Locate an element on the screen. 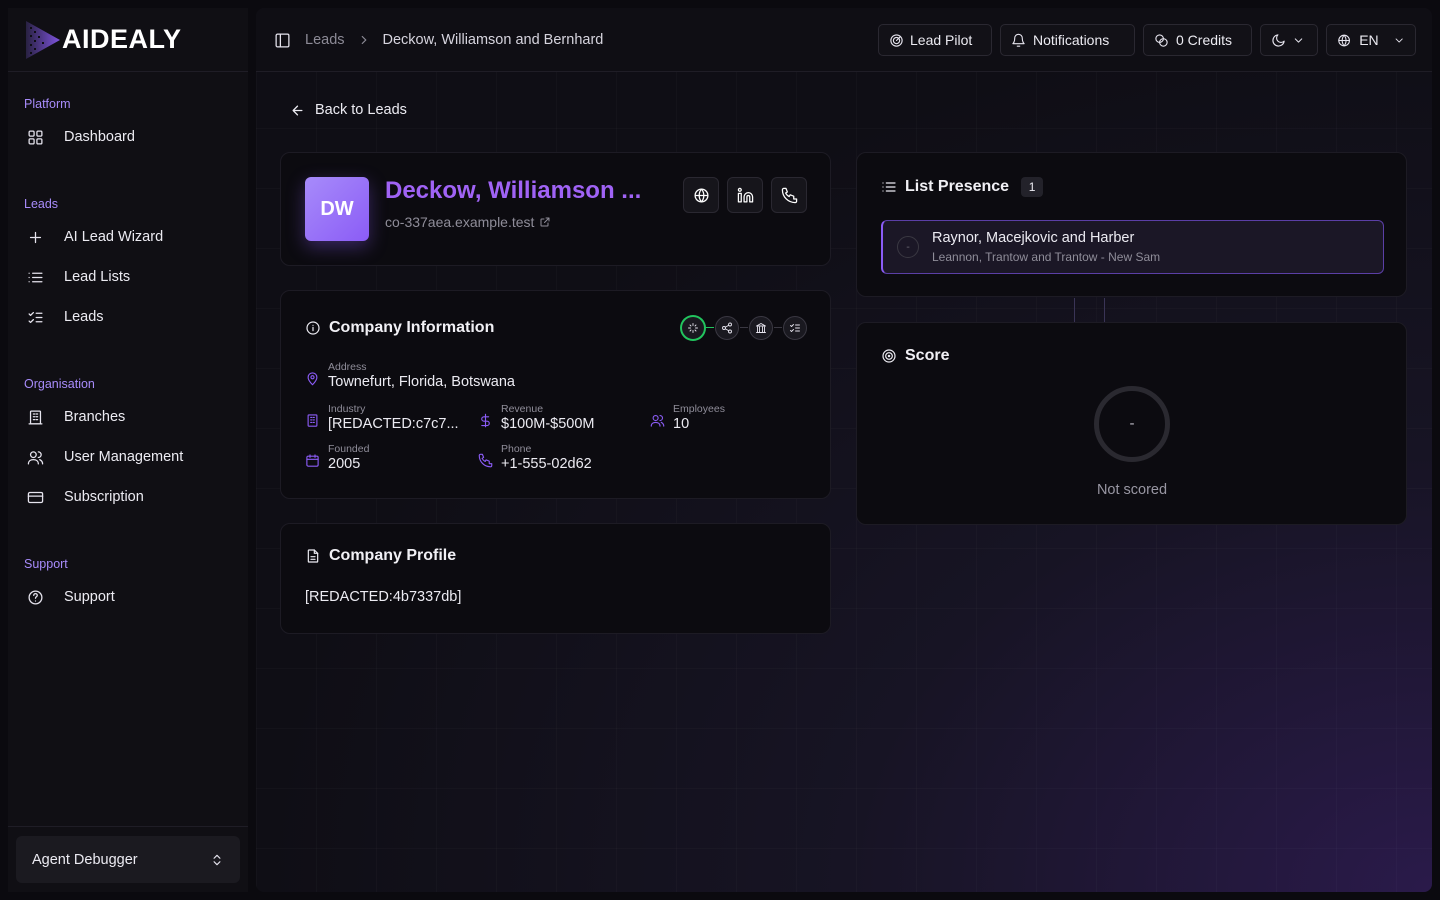 The width and height of the screenshot is (1440, 900). sidebar-item-subscription: Subscription is located at coordinates (128, 497).